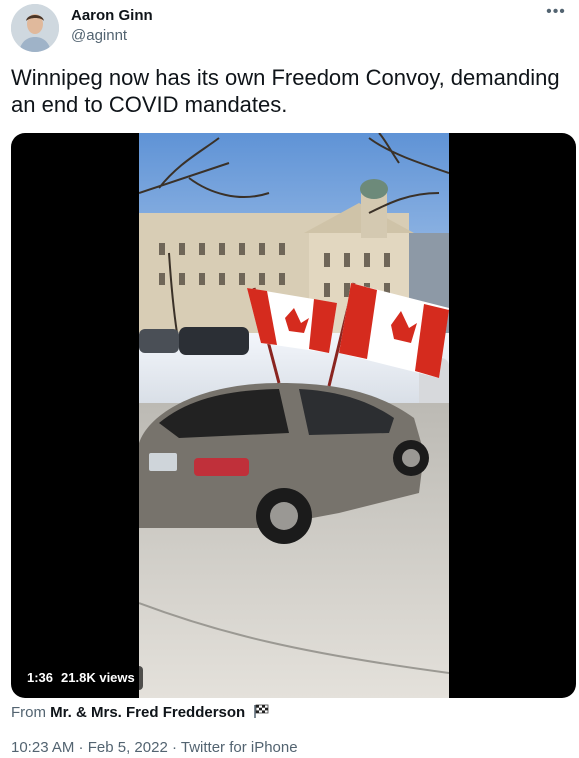 The width and height of the screenshot is (579, 758). What do you see at coordinates (112, 36) in the screenshot?
I see `author-handle: @aginnt` at bounding box center [112, 36].